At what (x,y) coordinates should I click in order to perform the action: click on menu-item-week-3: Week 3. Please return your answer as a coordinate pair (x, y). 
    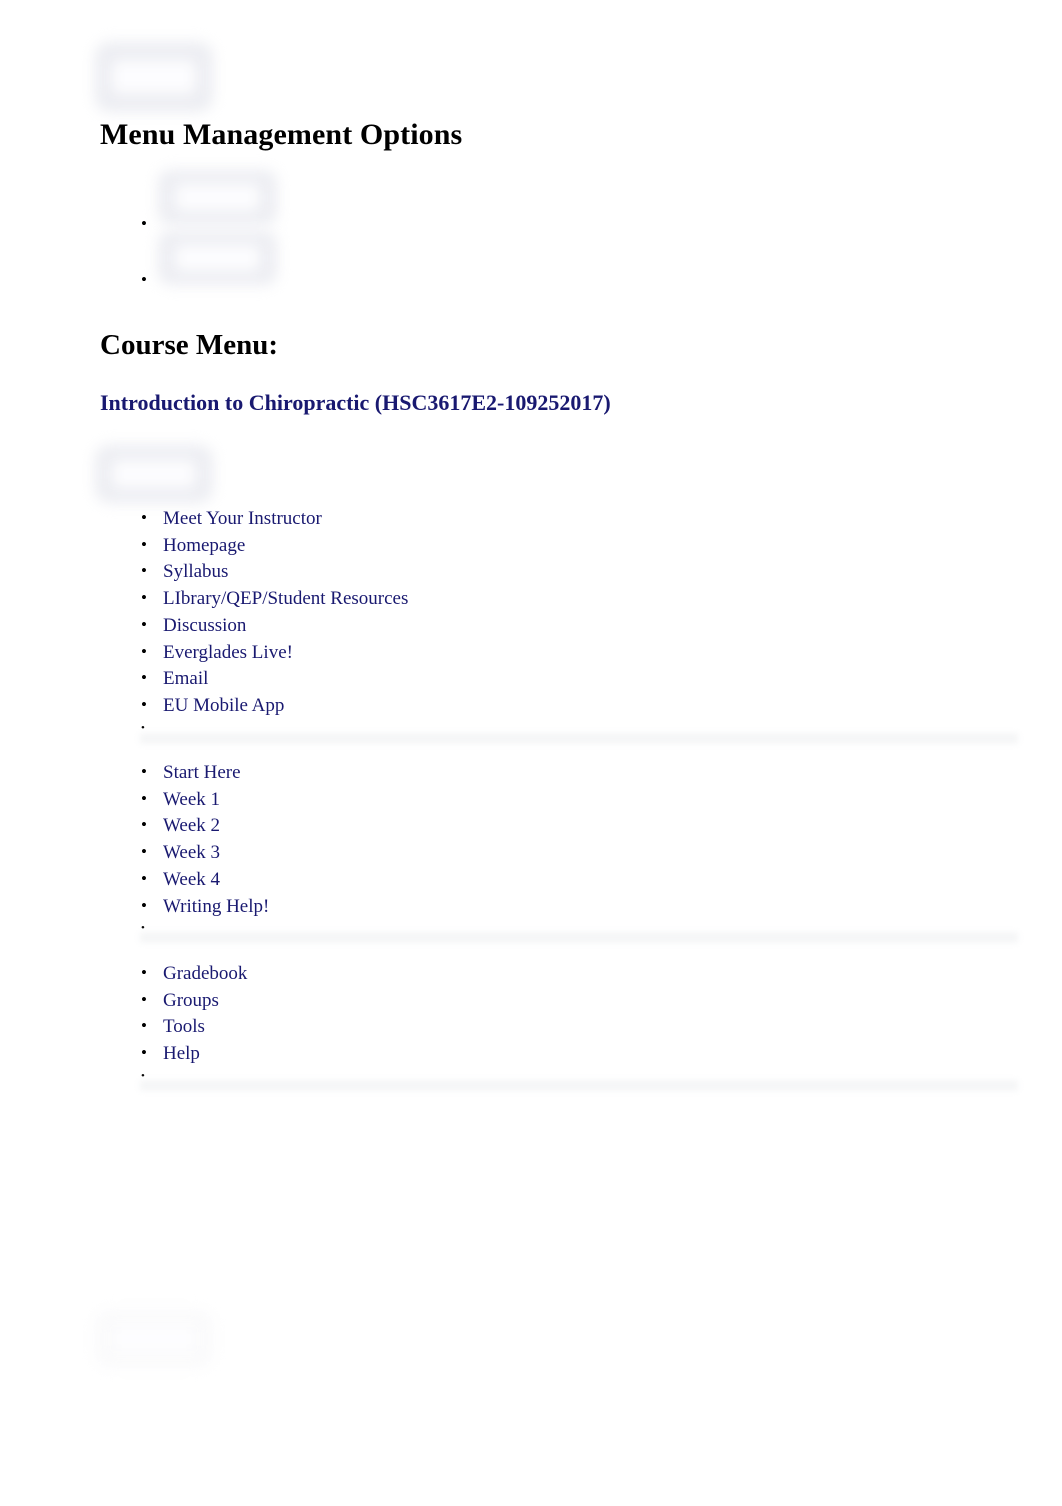
    Looking at the image, I should click on (521, 853).